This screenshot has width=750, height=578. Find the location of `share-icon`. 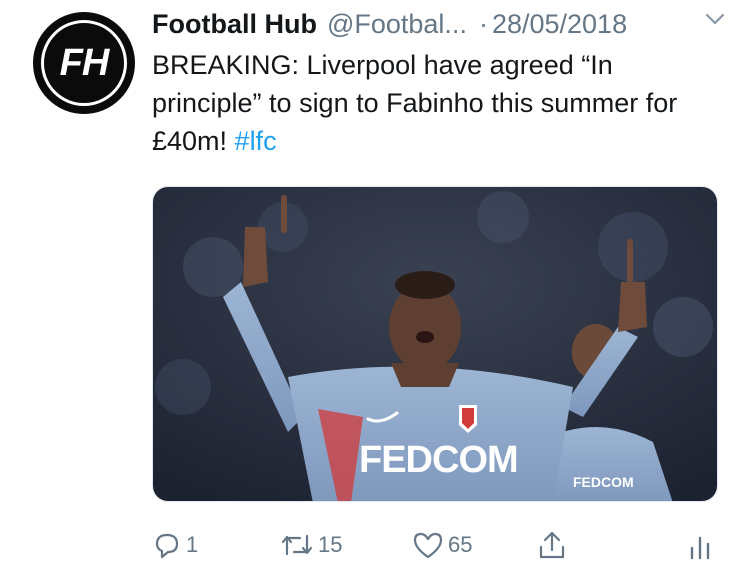

share-icon is located at coordinates (552, 545).